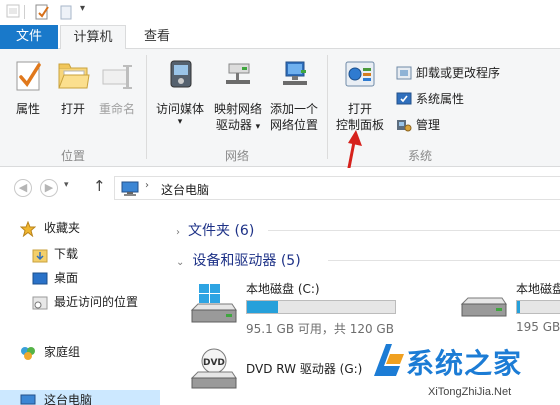 Image resolution: width=560 pixels, height=405 pixels. Describe the element at coordinates (238, 78) in the screenshot. I see `network-drive-icon` at that location.